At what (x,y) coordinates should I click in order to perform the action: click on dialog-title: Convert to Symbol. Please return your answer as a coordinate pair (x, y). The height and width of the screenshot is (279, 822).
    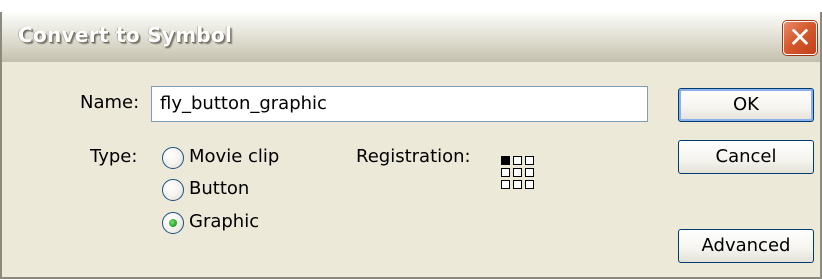
    Looking at the image, I should click on (125, 35).